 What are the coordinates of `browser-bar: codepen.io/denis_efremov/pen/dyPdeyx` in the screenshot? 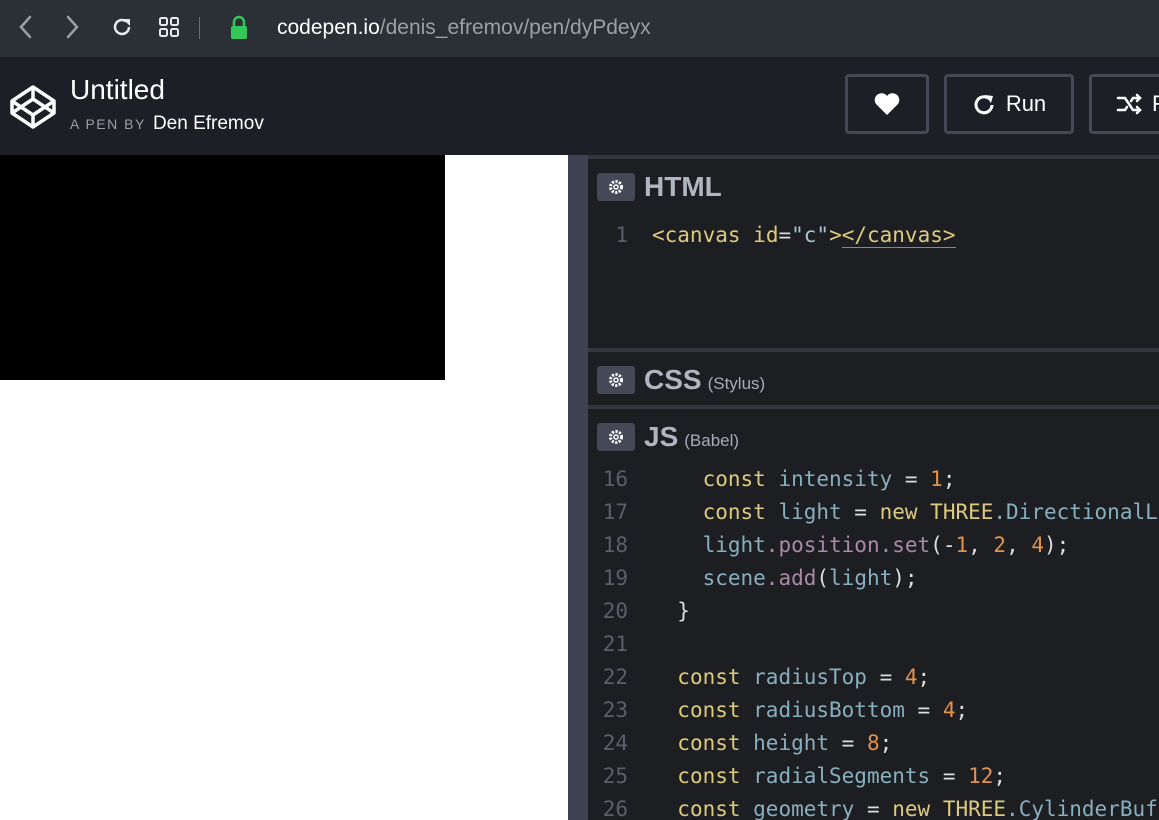 It's located at (579, 28).